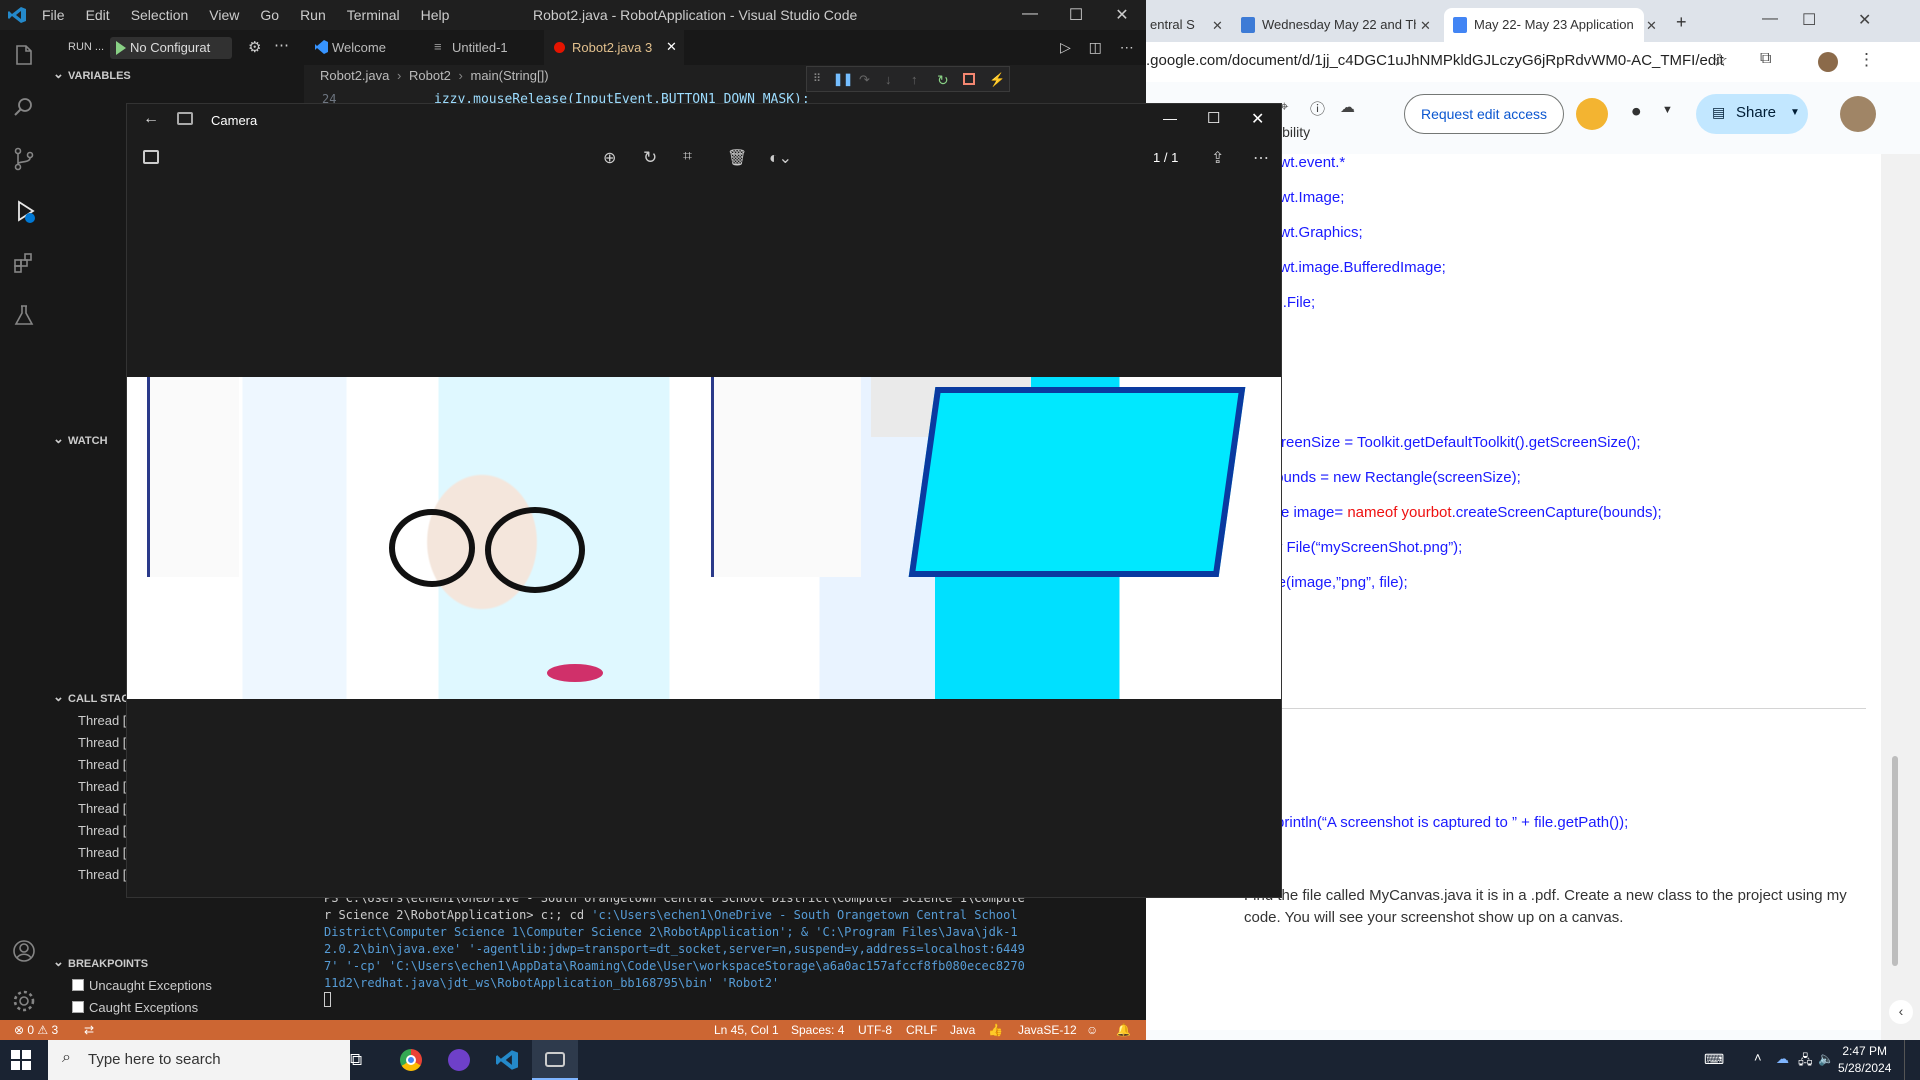 Image resolution: width=1920 pixels, height=1080 pixels. I want to click on menu-run: Run, so click(313, 15).